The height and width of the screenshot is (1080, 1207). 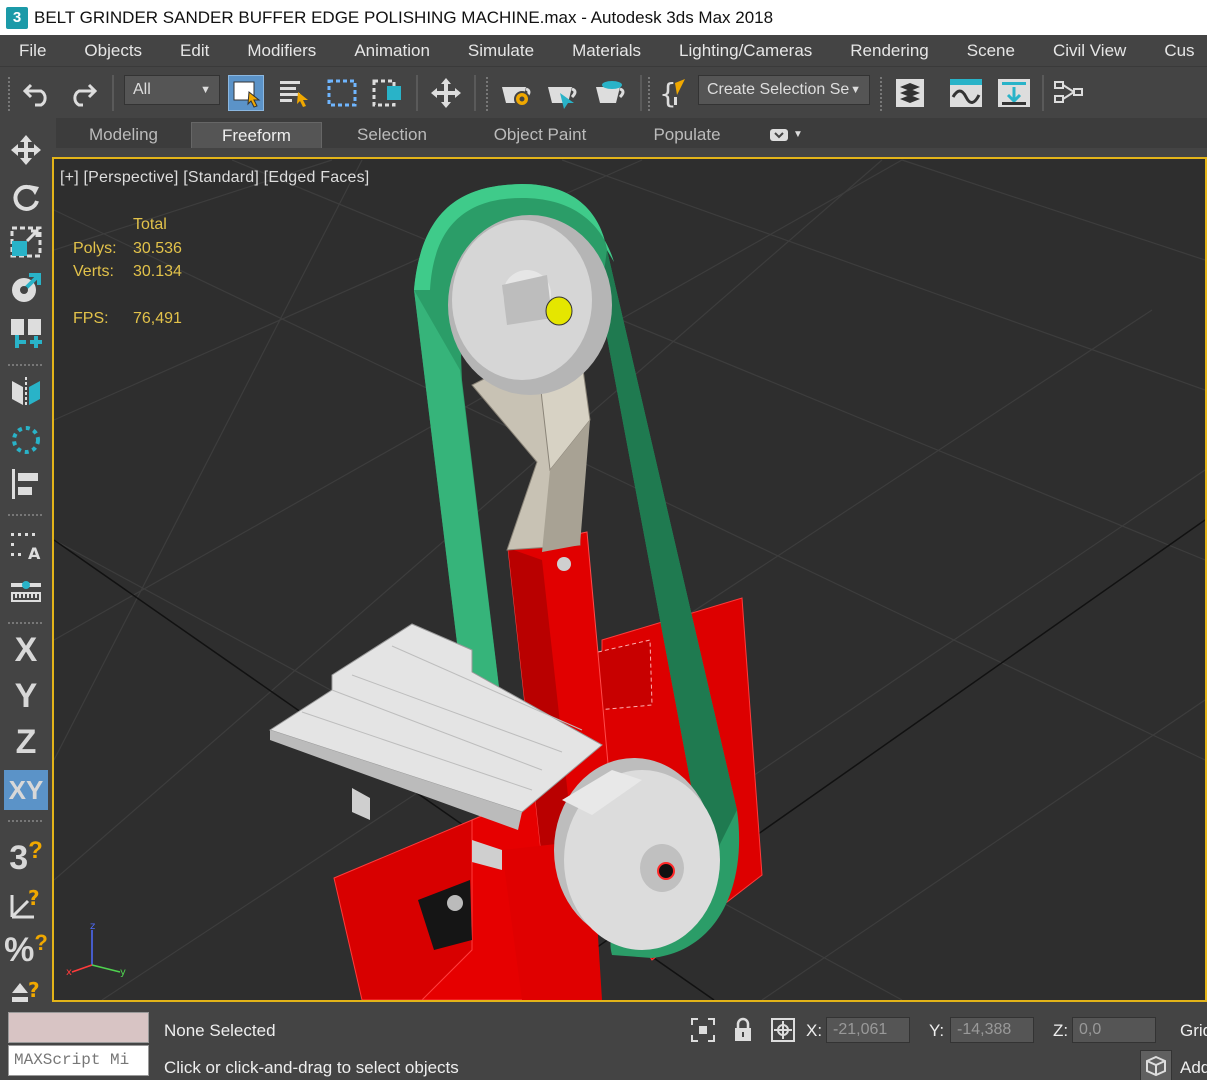 I want to click on menu-civil-view: Civil View, so click(x=1089, y=51).